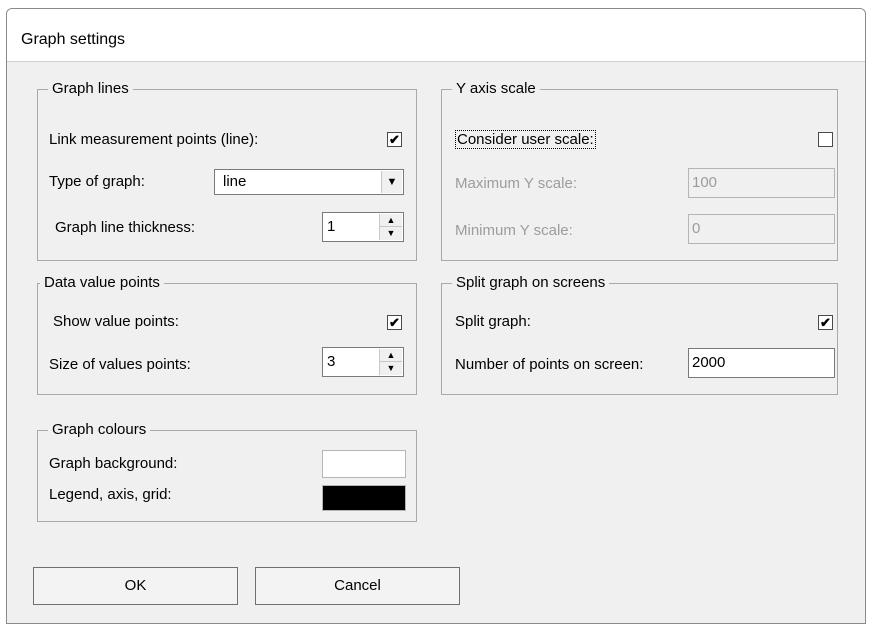 This screenshot has width=872, height=628. Describe the element at coordinates (357, 586) in the screenshot. I see `cancel-button: Cancel` at that location.